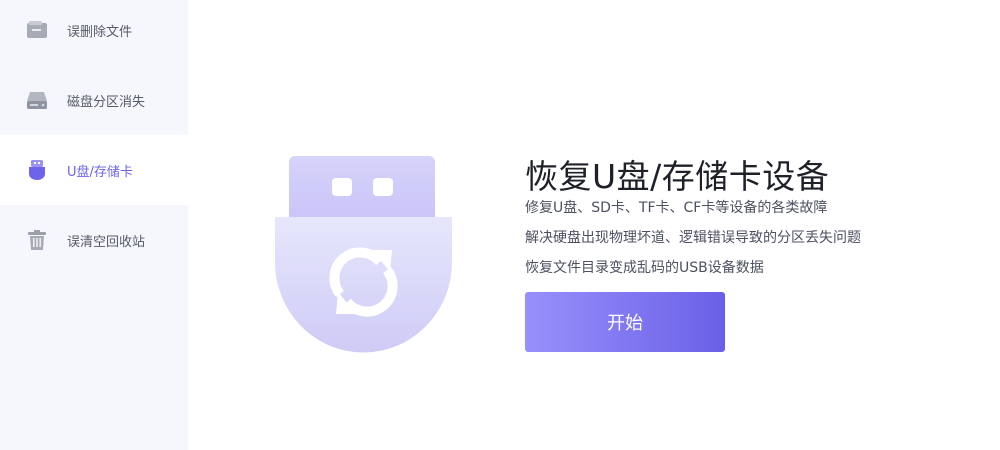 The height and width of the screenshot is (450, 1000). What do you see at coordinates (693, 238) in the screenshot?
I see `description-line: 解决硬盘出现物理坏道、逻辑错误导致的分区丢失问题` at bounding box center [693, 238].